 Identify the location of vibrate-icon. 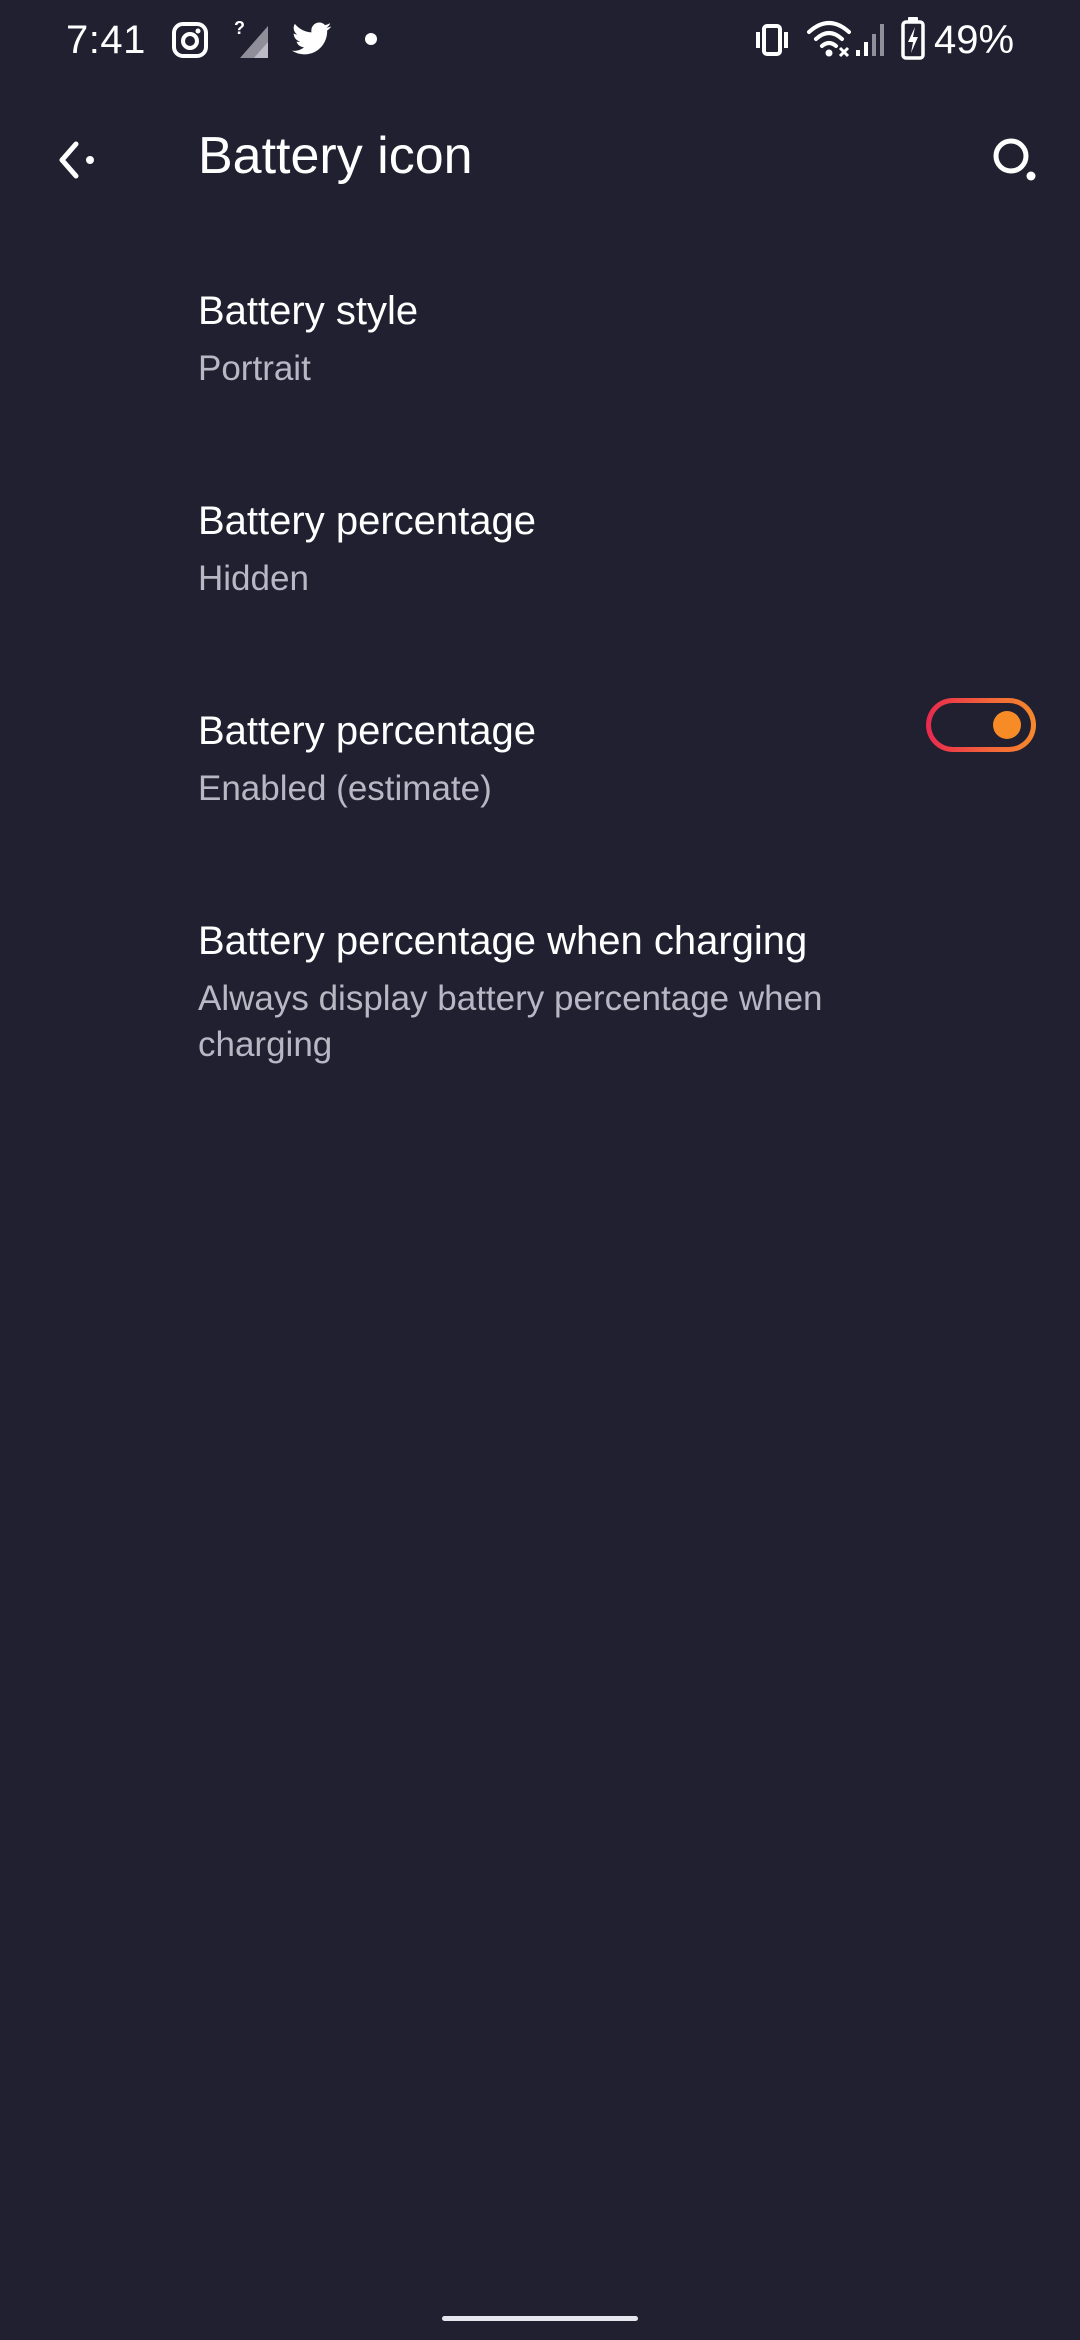
(772, 40).